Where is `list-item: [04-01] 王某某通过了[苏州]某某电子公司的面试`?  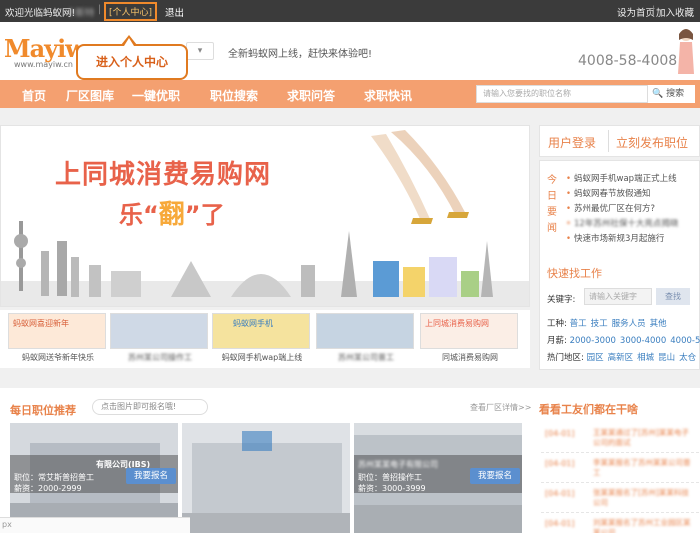 list-item: [04-01] 王某某通过了[苏州]某某电子公司的面试 is located at coordinates (620, 438).